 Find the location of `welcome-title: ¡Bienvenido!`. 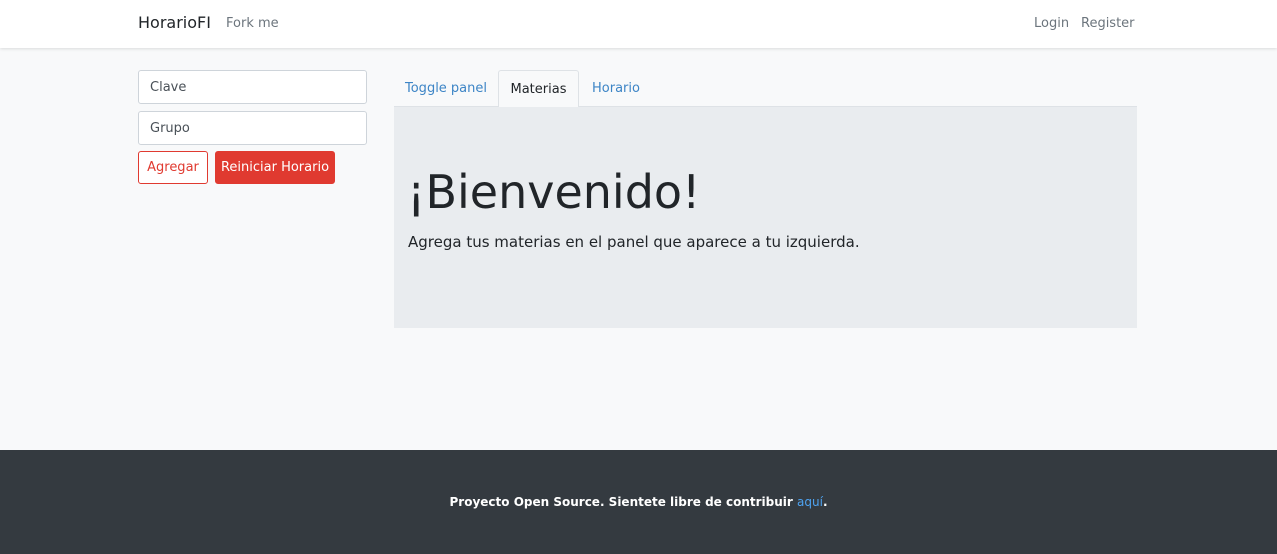

welcome-title: ¡Bienvenido! is located at coordinates (554, 192).